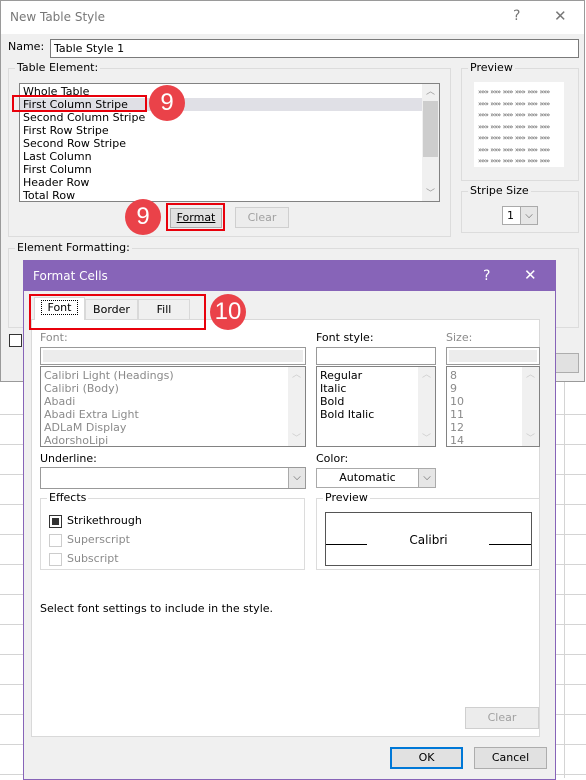 This screenshot has width=586, height=780. What do you see at coordinates (564, 579) in the screenshot?
I see `grid-line` at bounding box center [564, 579].